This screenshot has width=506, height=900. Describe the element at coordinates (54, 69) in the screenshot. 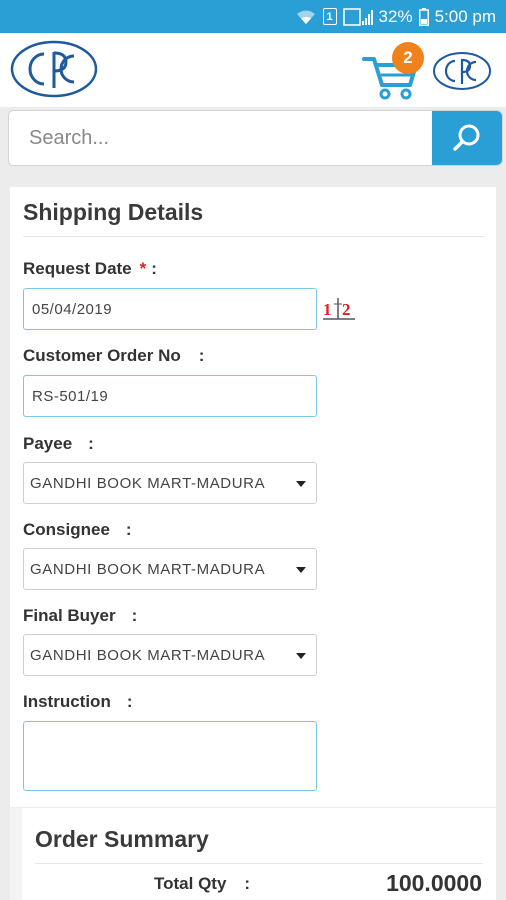

I see `cpc-logo` at that location.